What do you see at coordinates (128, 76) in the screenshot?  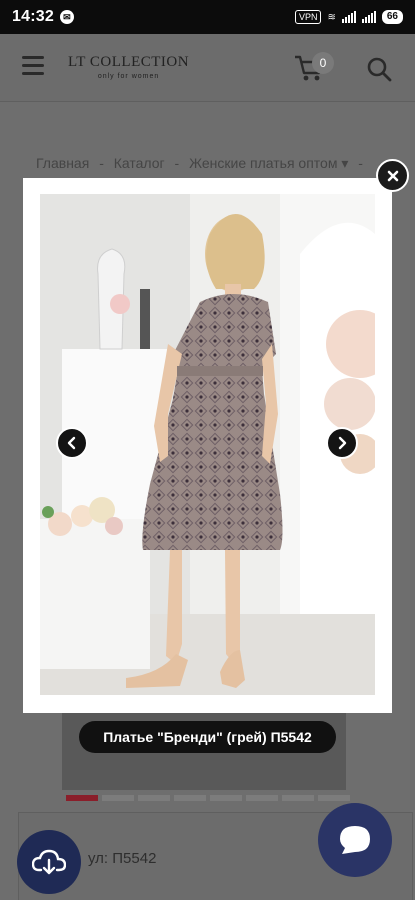 I see `logo-tagline: only for women` at bounding box center [128, 76].